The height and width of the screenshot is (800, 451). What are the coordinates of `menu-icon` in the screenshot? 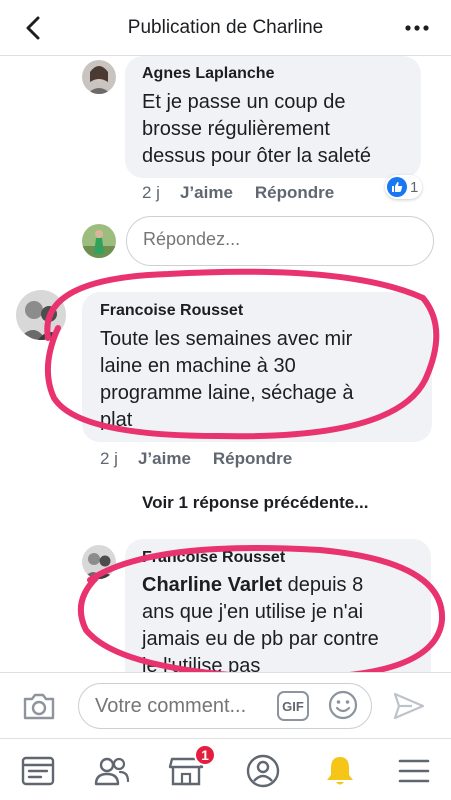 It's located at (414, 771).